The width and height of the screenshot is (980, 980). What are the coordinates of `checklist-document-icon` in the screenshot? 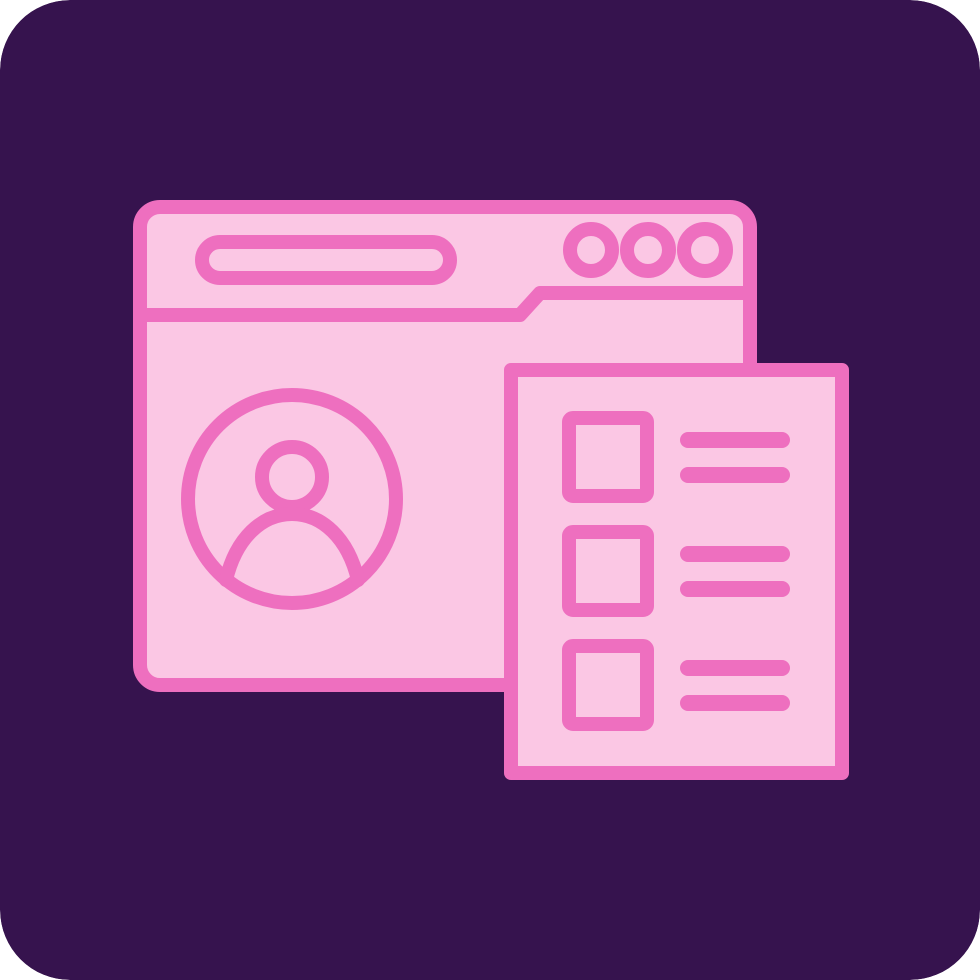 It's located at (676, 571).